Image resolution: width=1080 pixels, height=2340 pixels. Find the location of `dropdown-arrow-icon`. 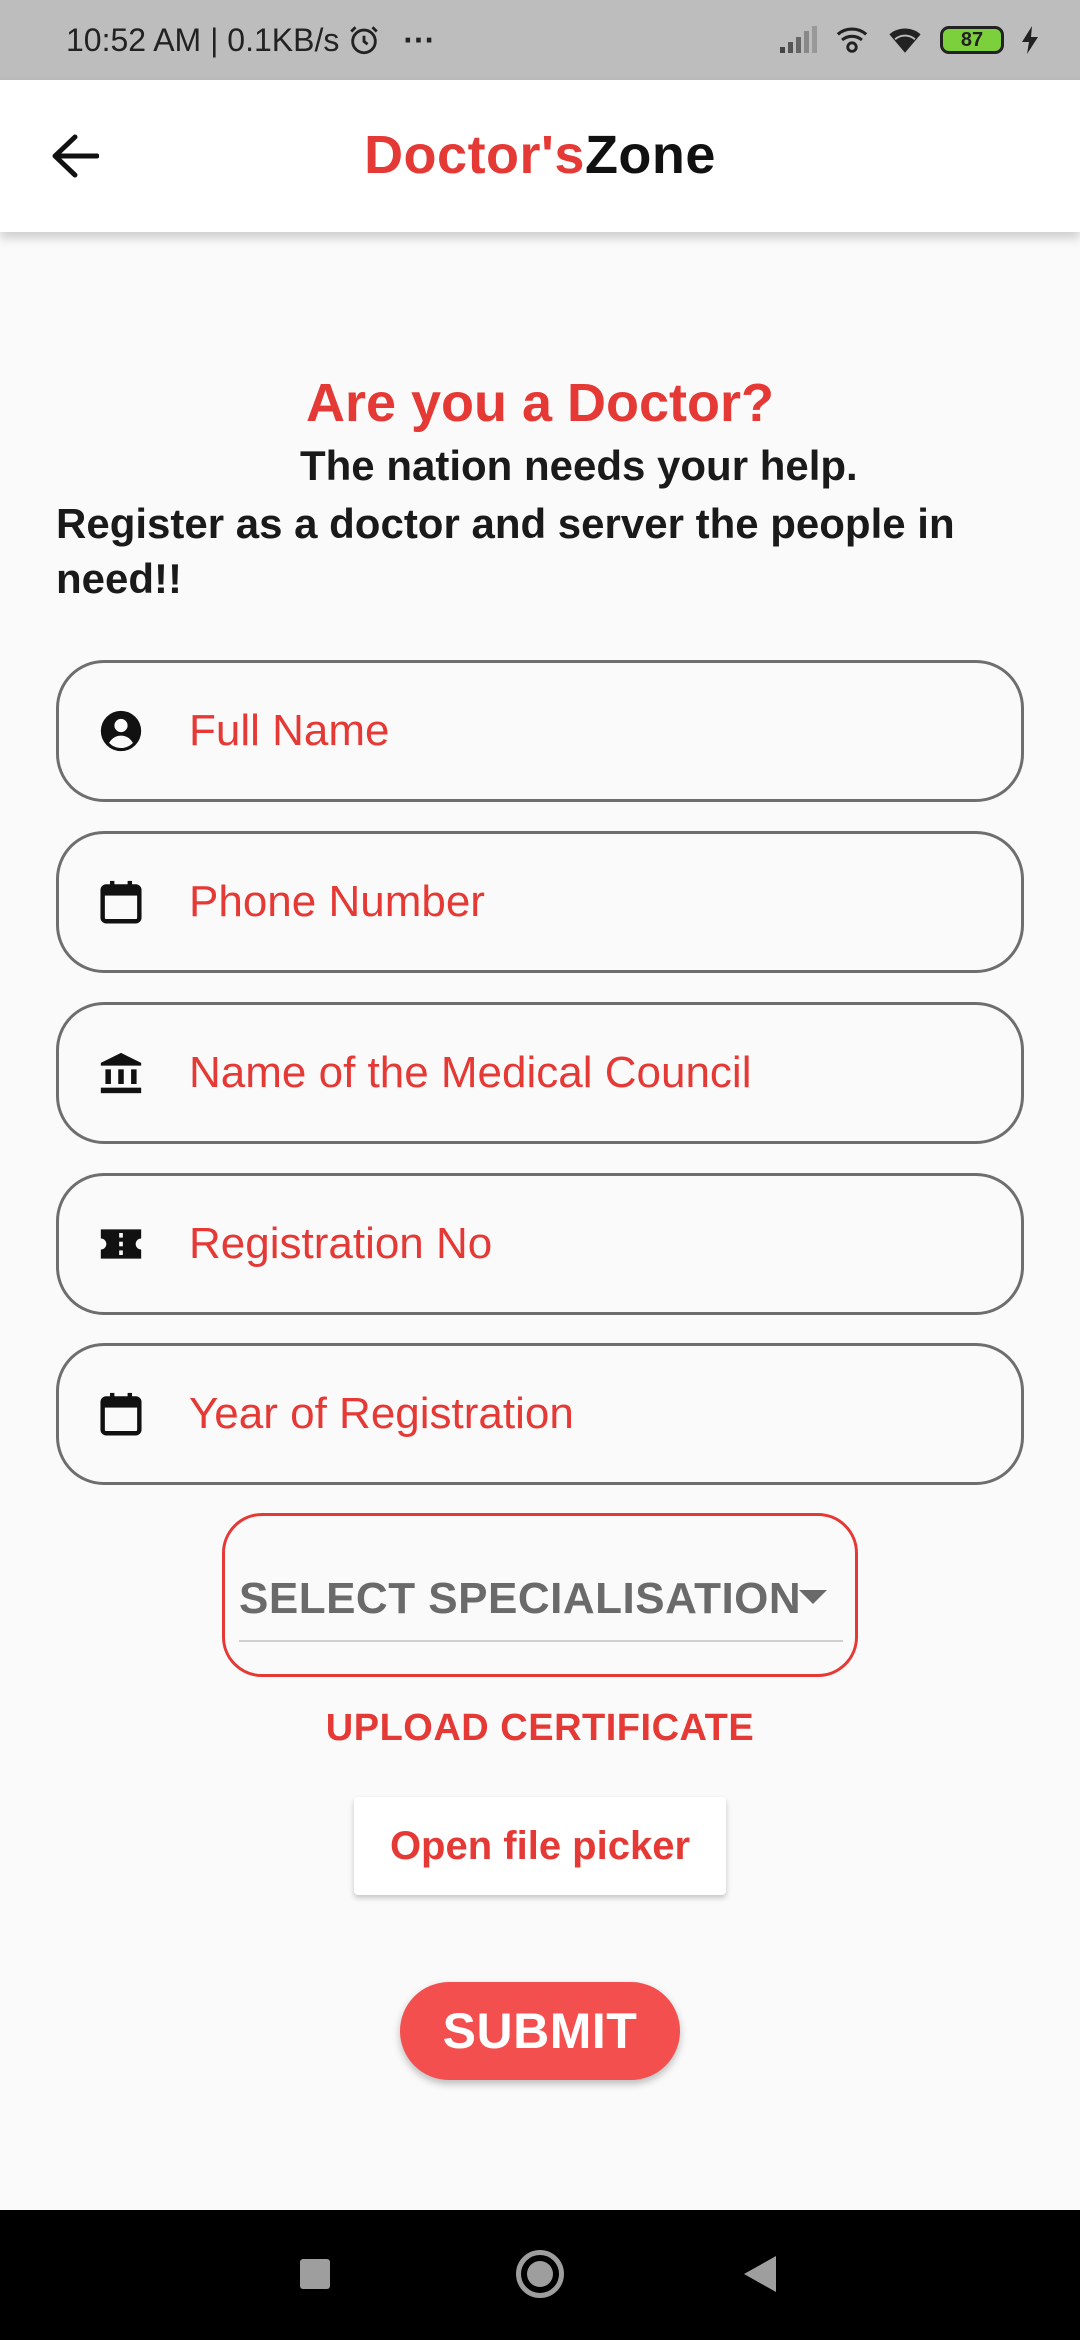

dropdown-arrow-icon is located at coordinates (813, 1597).